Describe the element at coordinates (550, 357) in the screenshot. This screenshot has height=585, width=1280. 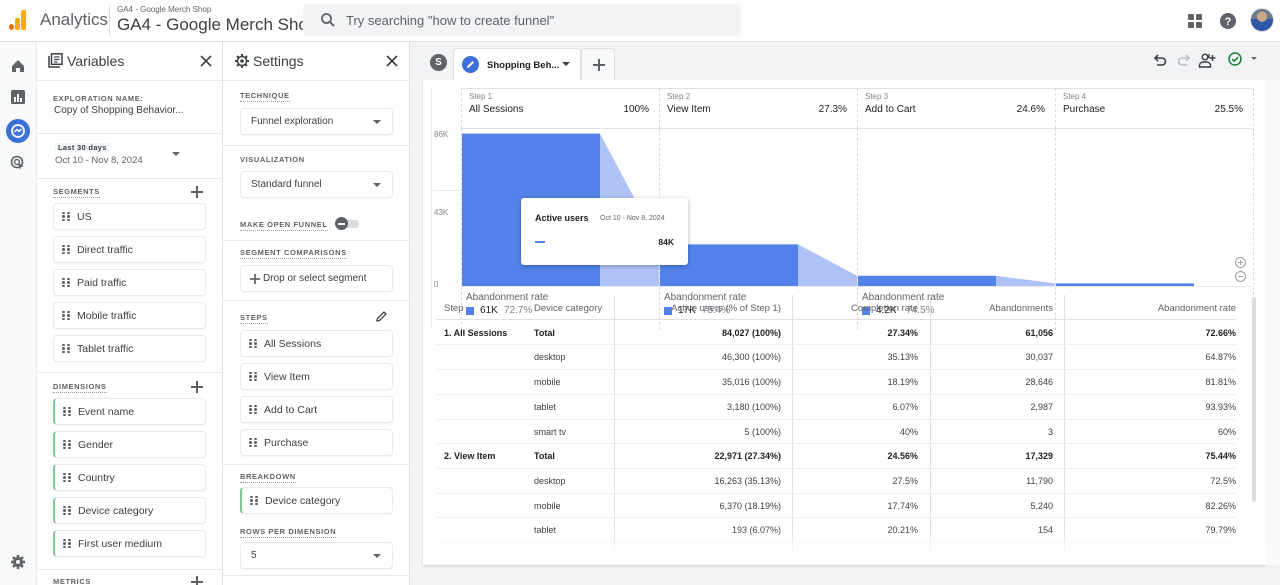
I see `cell-device: desktop` at that location.